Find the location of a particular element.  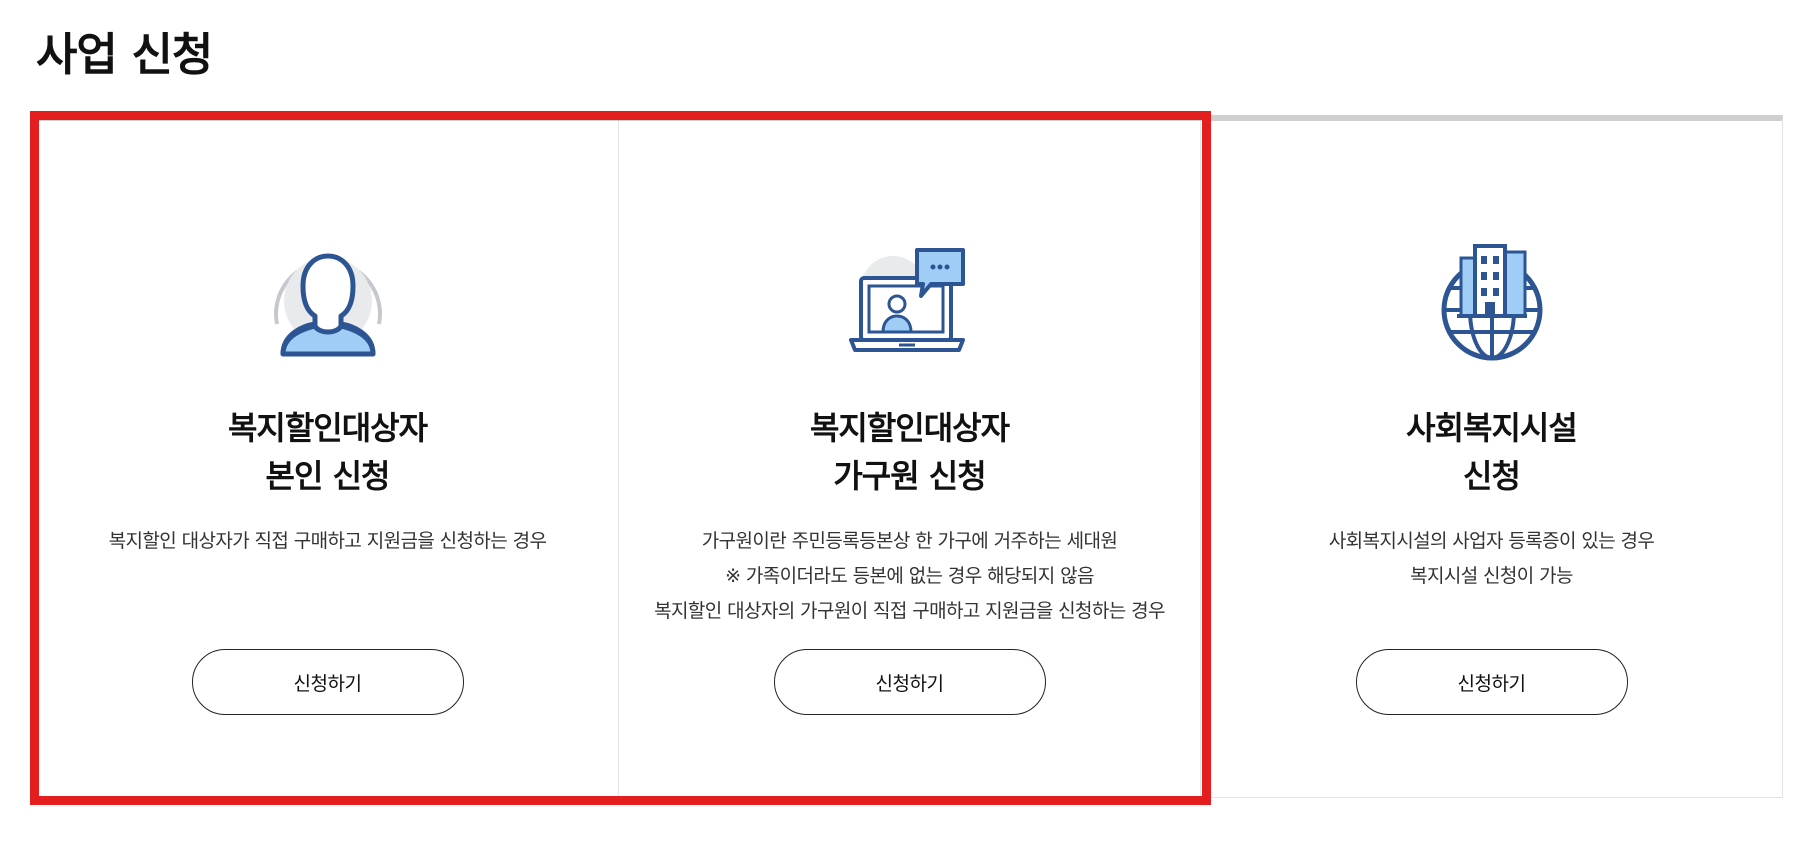

card-description: 사회복지시설의 사업자 등록증이 있는 경우 복지시설 신청이 가능 is located at coordinates (1491, 558).